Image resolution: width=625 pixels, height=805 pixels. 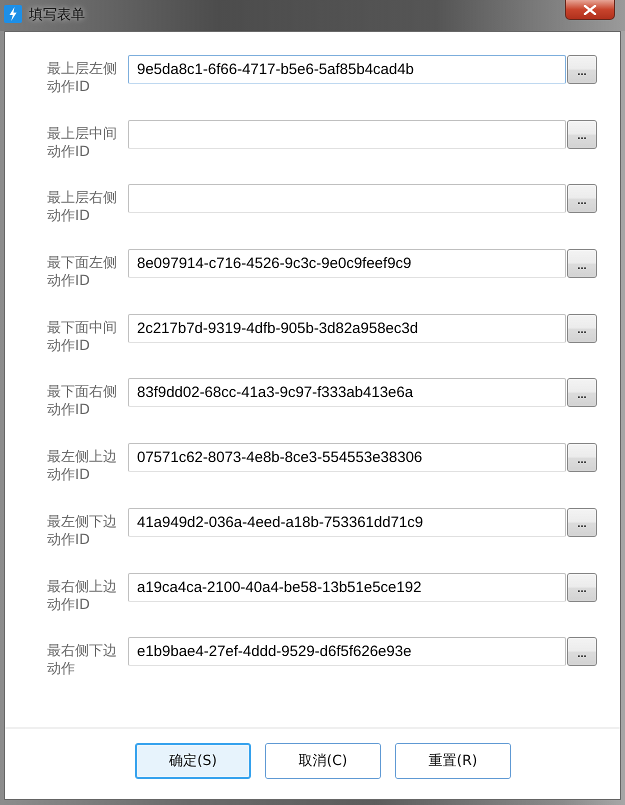 What do you see at coordinates (82, 530) in the screenshot?
I see `field-label: 最左侧下边动作ID` at bounding box center [82, 530].